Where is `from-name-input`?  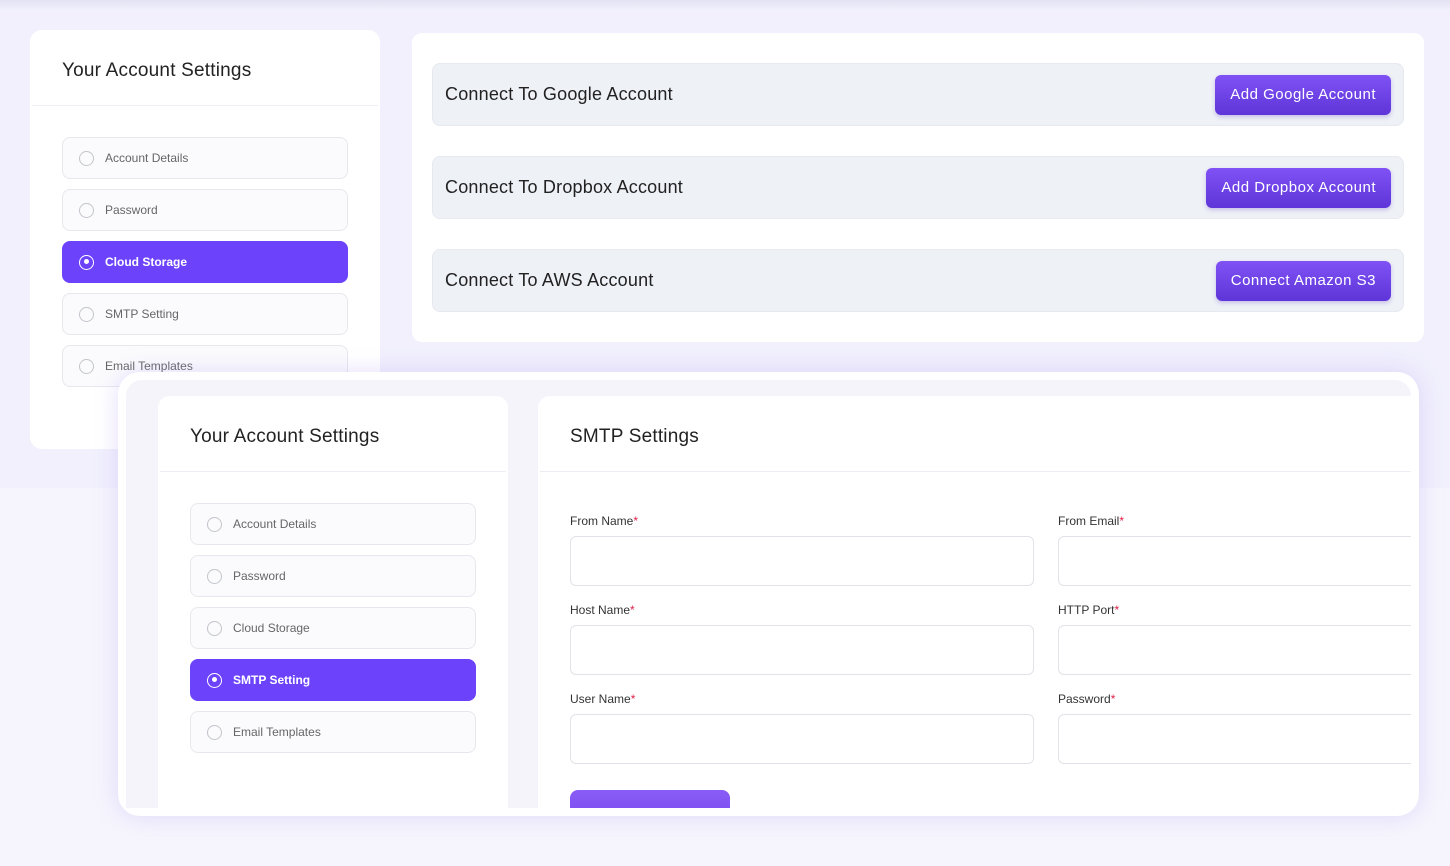 from-name-input is located at coordinates (802, 561).